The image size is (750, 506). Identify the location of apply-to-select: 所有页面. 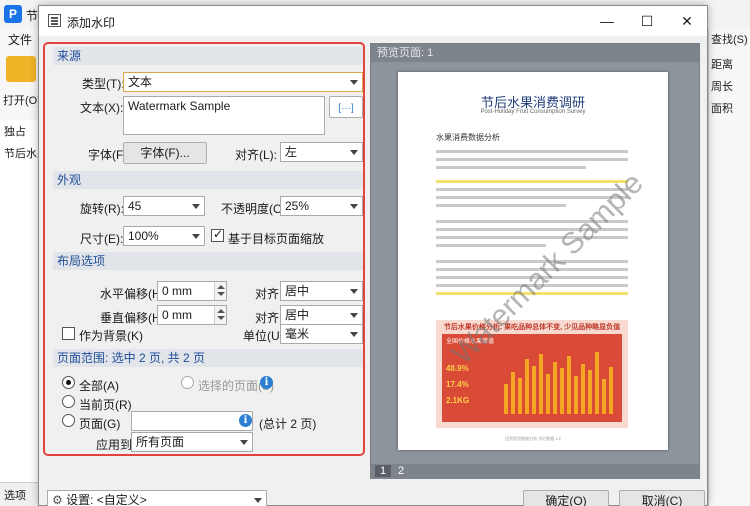
(192, 442).